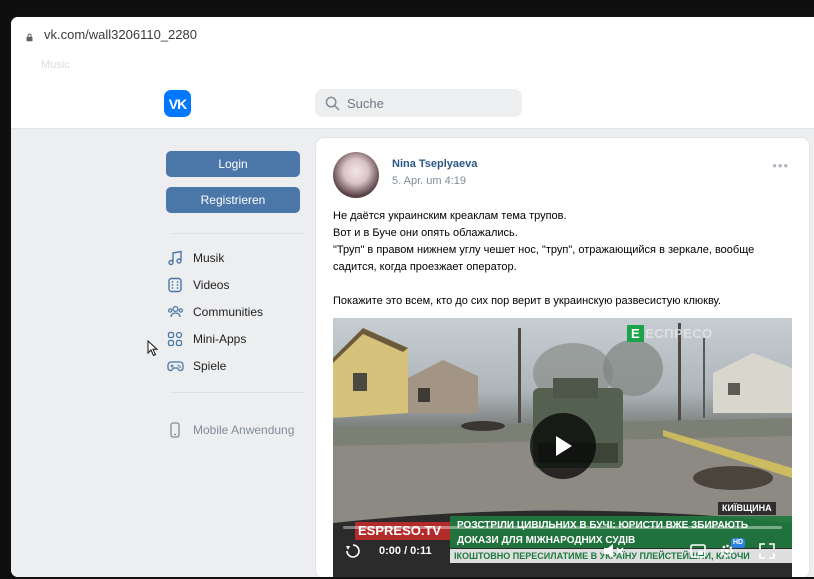  Describe the element at coordinates (679, 333) in the screenshot. I see `channel-badge-text: ЕСПРЕСО` at that location.